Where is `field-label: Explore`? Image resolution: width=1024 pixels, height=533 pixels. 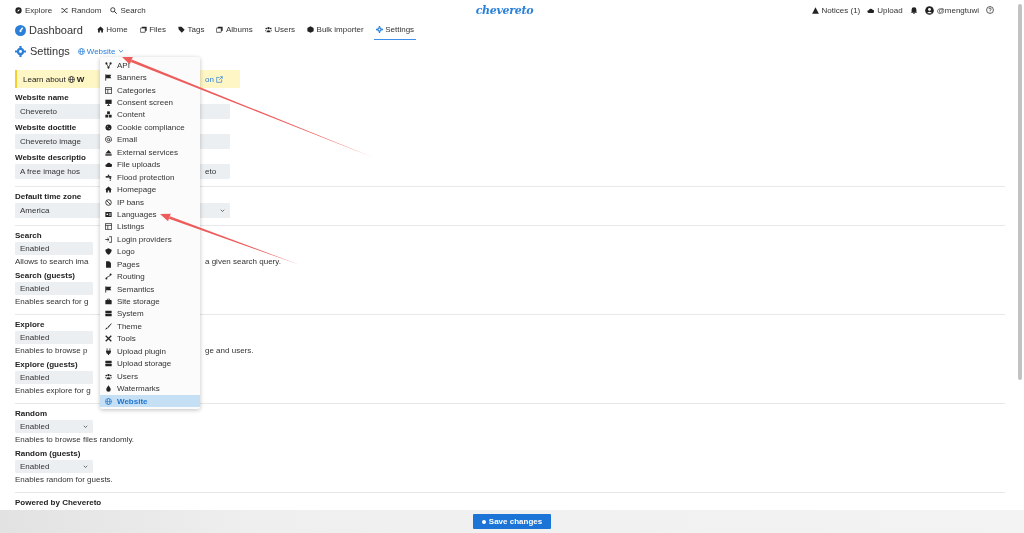
field-label: Explore is located at coordinates (30, 325).